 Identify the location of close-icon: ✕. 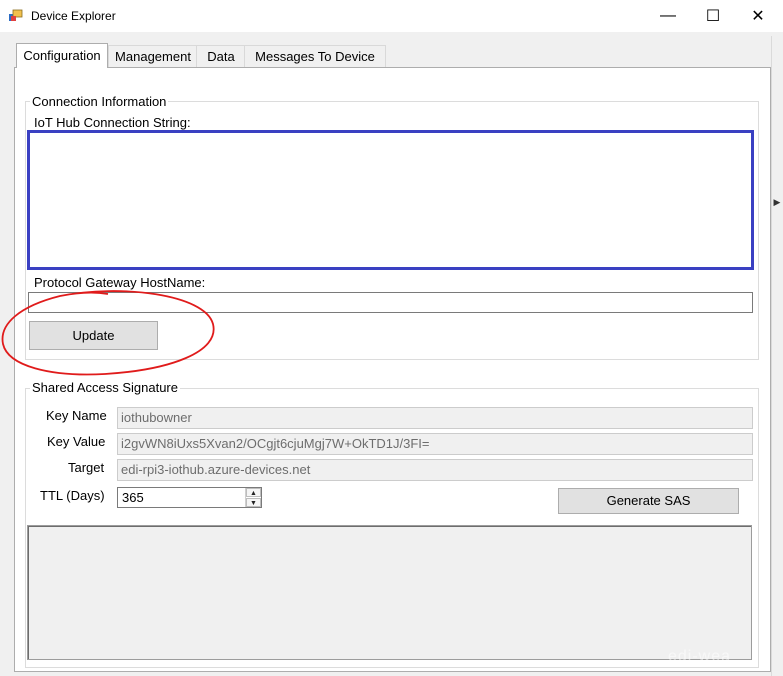
(758, 16).